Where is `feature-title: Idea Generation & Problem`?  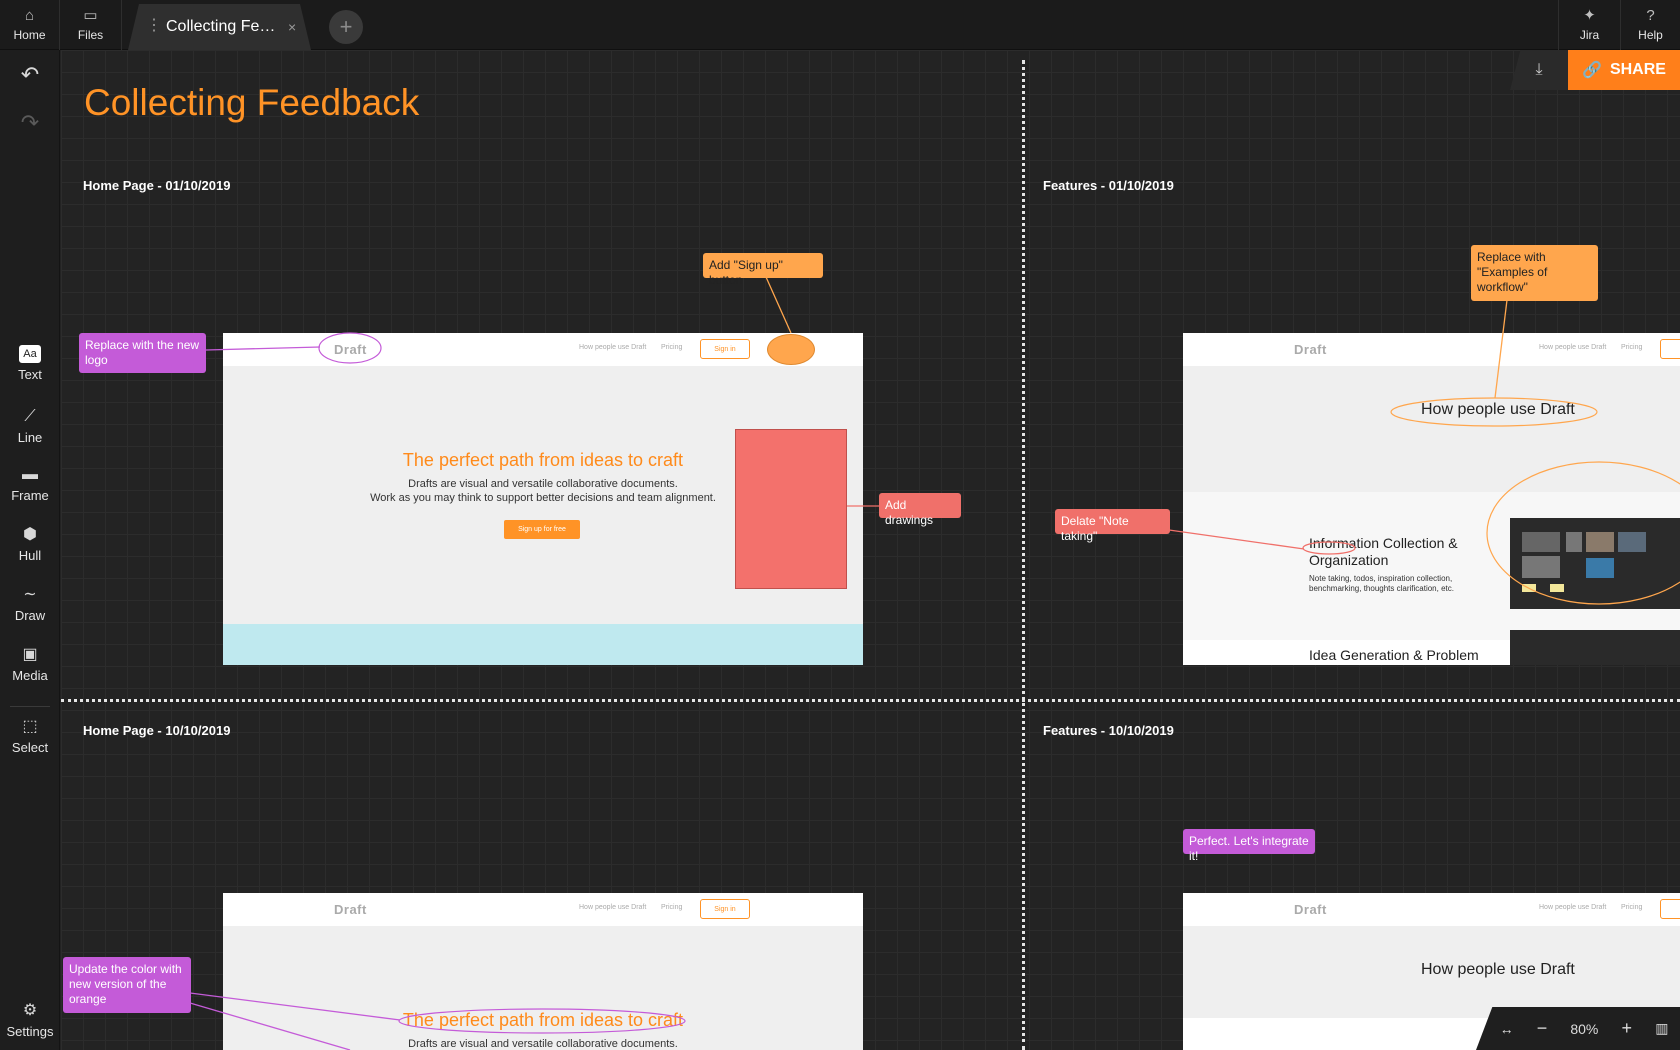
feature-title: Idea Generation & Problem is located at coordinates (1394, 655).